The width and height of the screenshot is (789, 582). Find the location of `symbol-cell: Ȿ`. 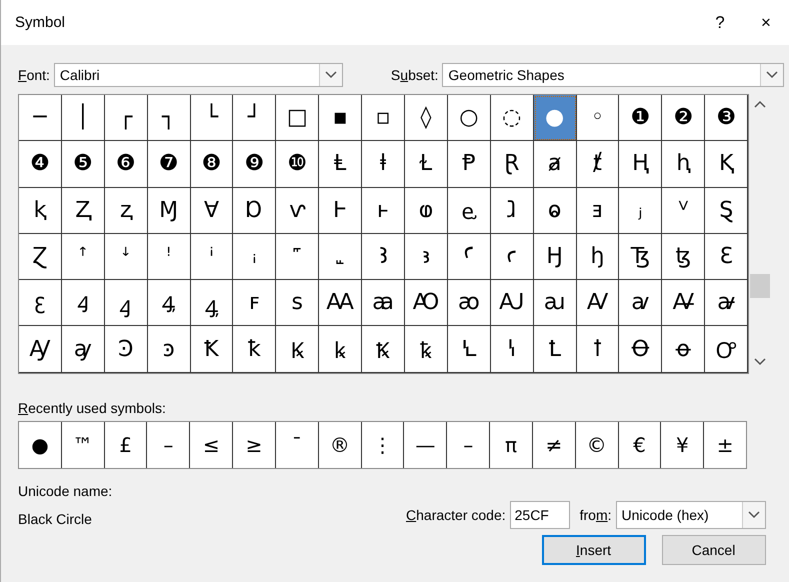

symbol-cell: Ȿ is located at coordinates (726, 211).